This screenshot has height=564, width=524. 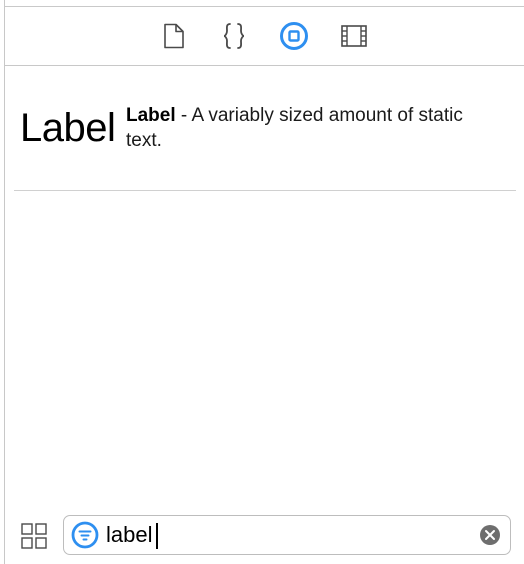 I want to click on item-name: Label, so click(x=151, y=115).